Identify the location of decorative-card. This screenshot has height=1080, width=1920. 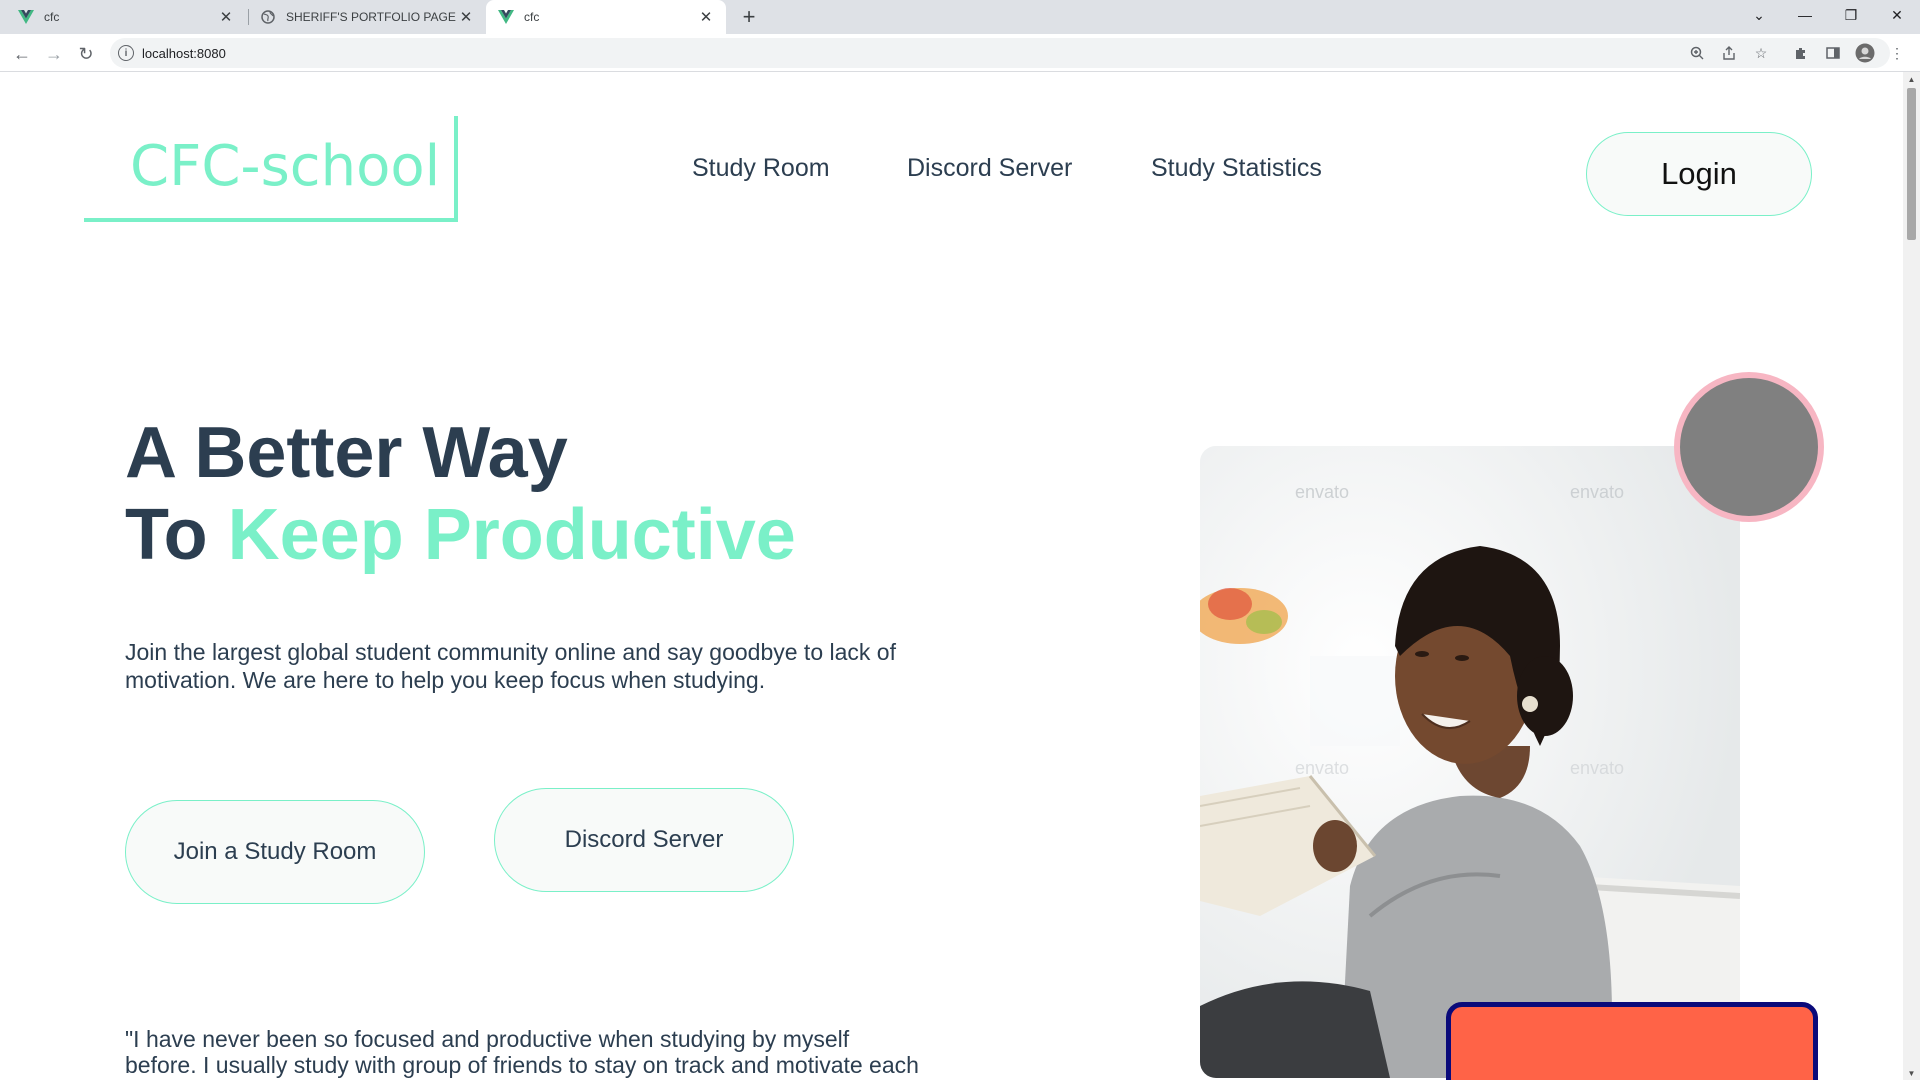
(1632, 1041).